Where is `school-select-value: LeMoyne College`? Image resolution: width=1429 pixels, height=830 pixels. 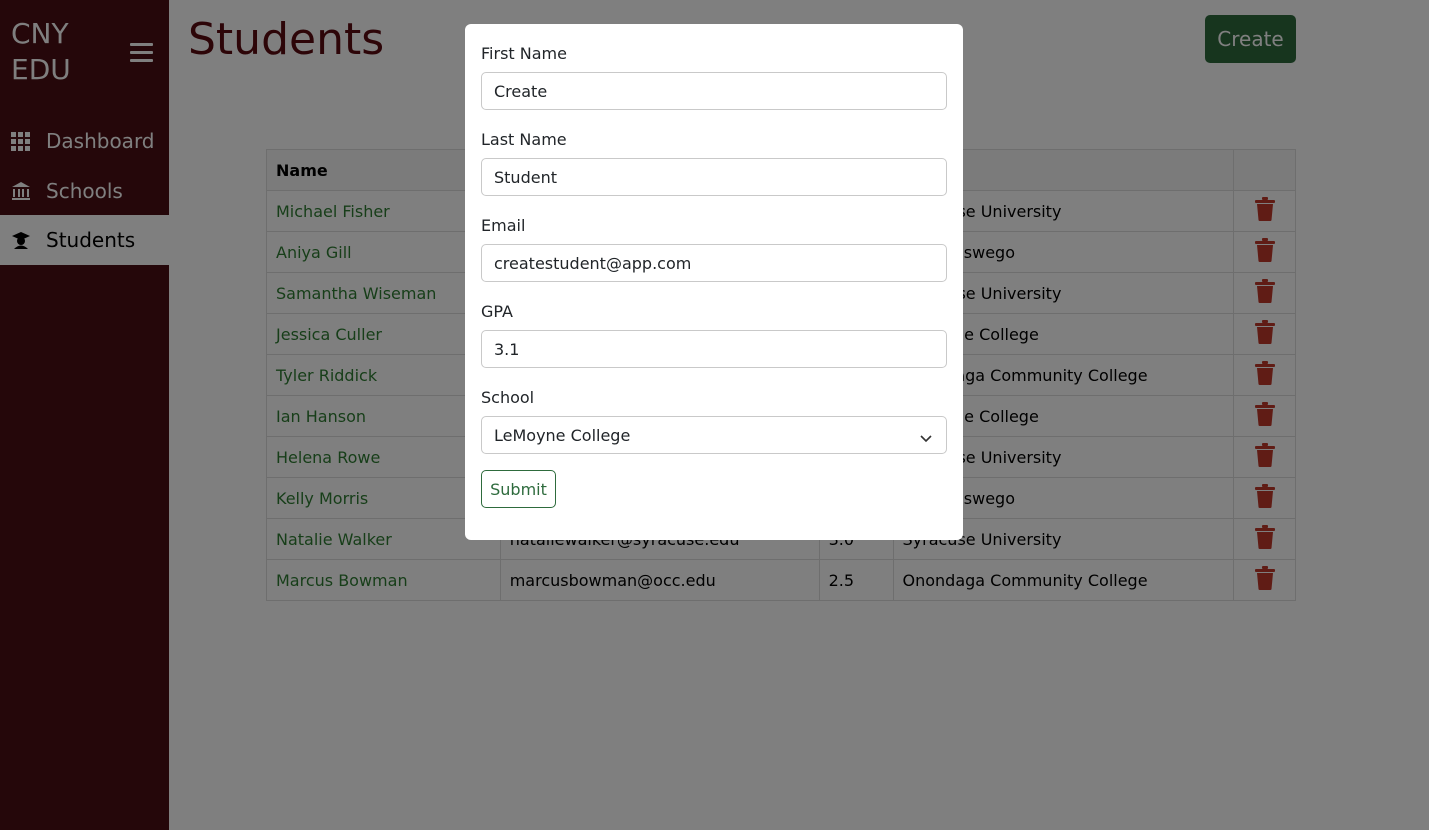
school-select-value: LeMoyne College is located at coordinates (562, 435).